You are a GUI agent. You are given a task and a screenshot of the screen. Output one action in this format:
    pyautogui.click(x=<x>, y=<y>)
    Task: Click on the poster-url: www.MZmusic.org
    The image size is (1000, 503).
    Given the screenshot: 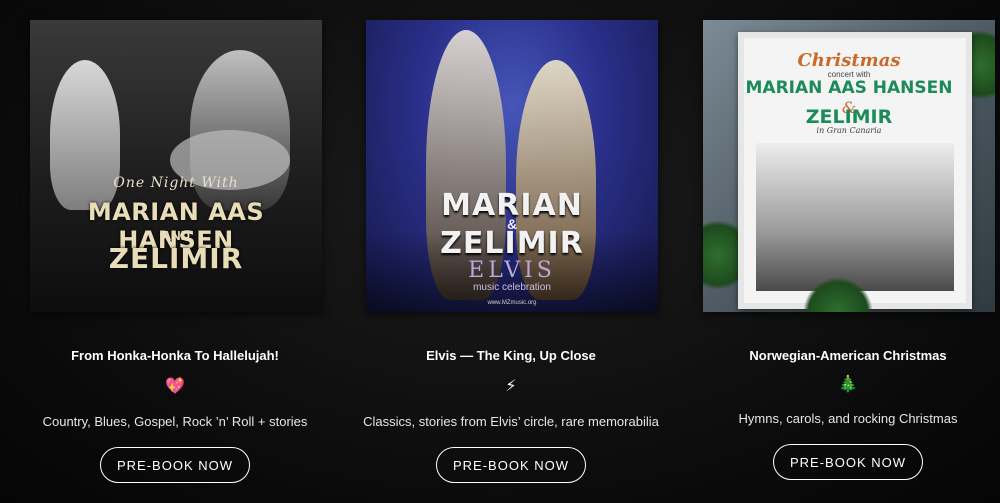 What is the action you would take?
    pyautogui.click(x=512, y=303)
    